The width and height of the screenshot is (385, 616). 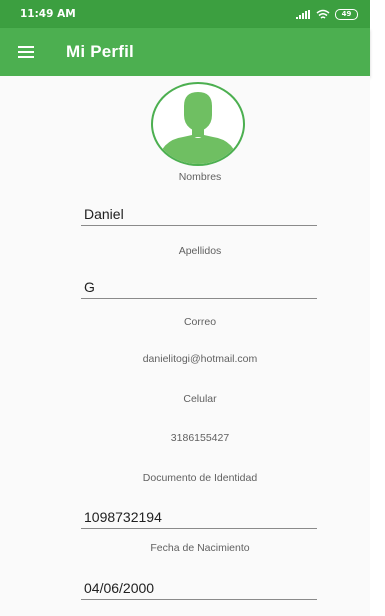 What do you see at coordinates (346, 14) in the screenshot?
I see `battery-icon: 49` at bounding box center [346, 14].